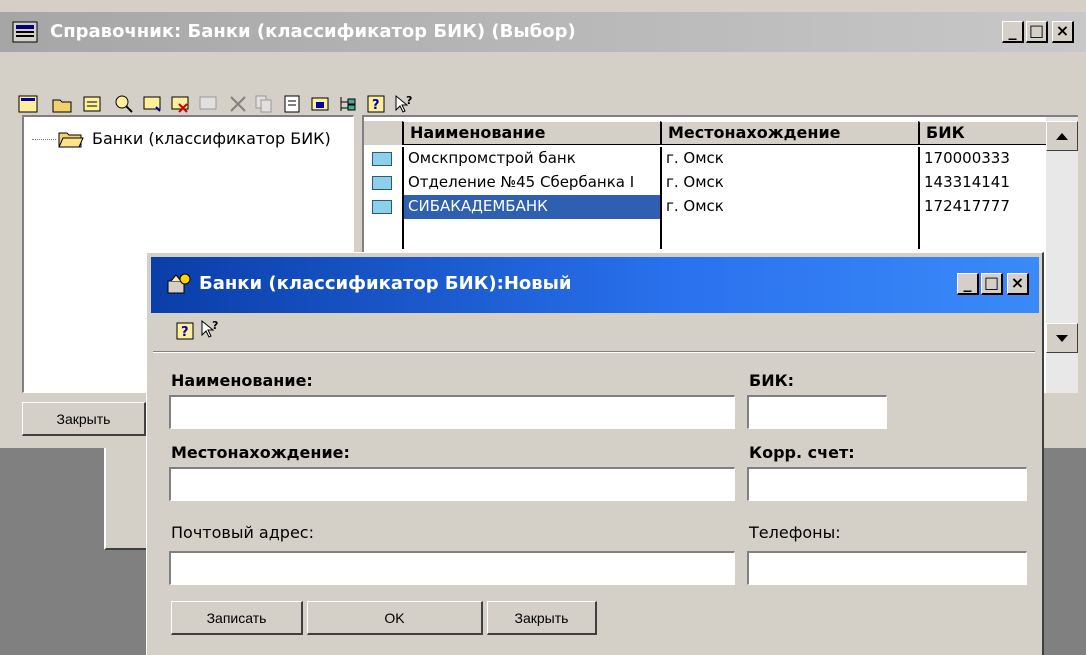 Image resolution: width=1086 pixels, height=655 pixels. What do you see at coordinates (452, 484) in the screenshot?
I see `location-field` at bounding box center [452, 484].